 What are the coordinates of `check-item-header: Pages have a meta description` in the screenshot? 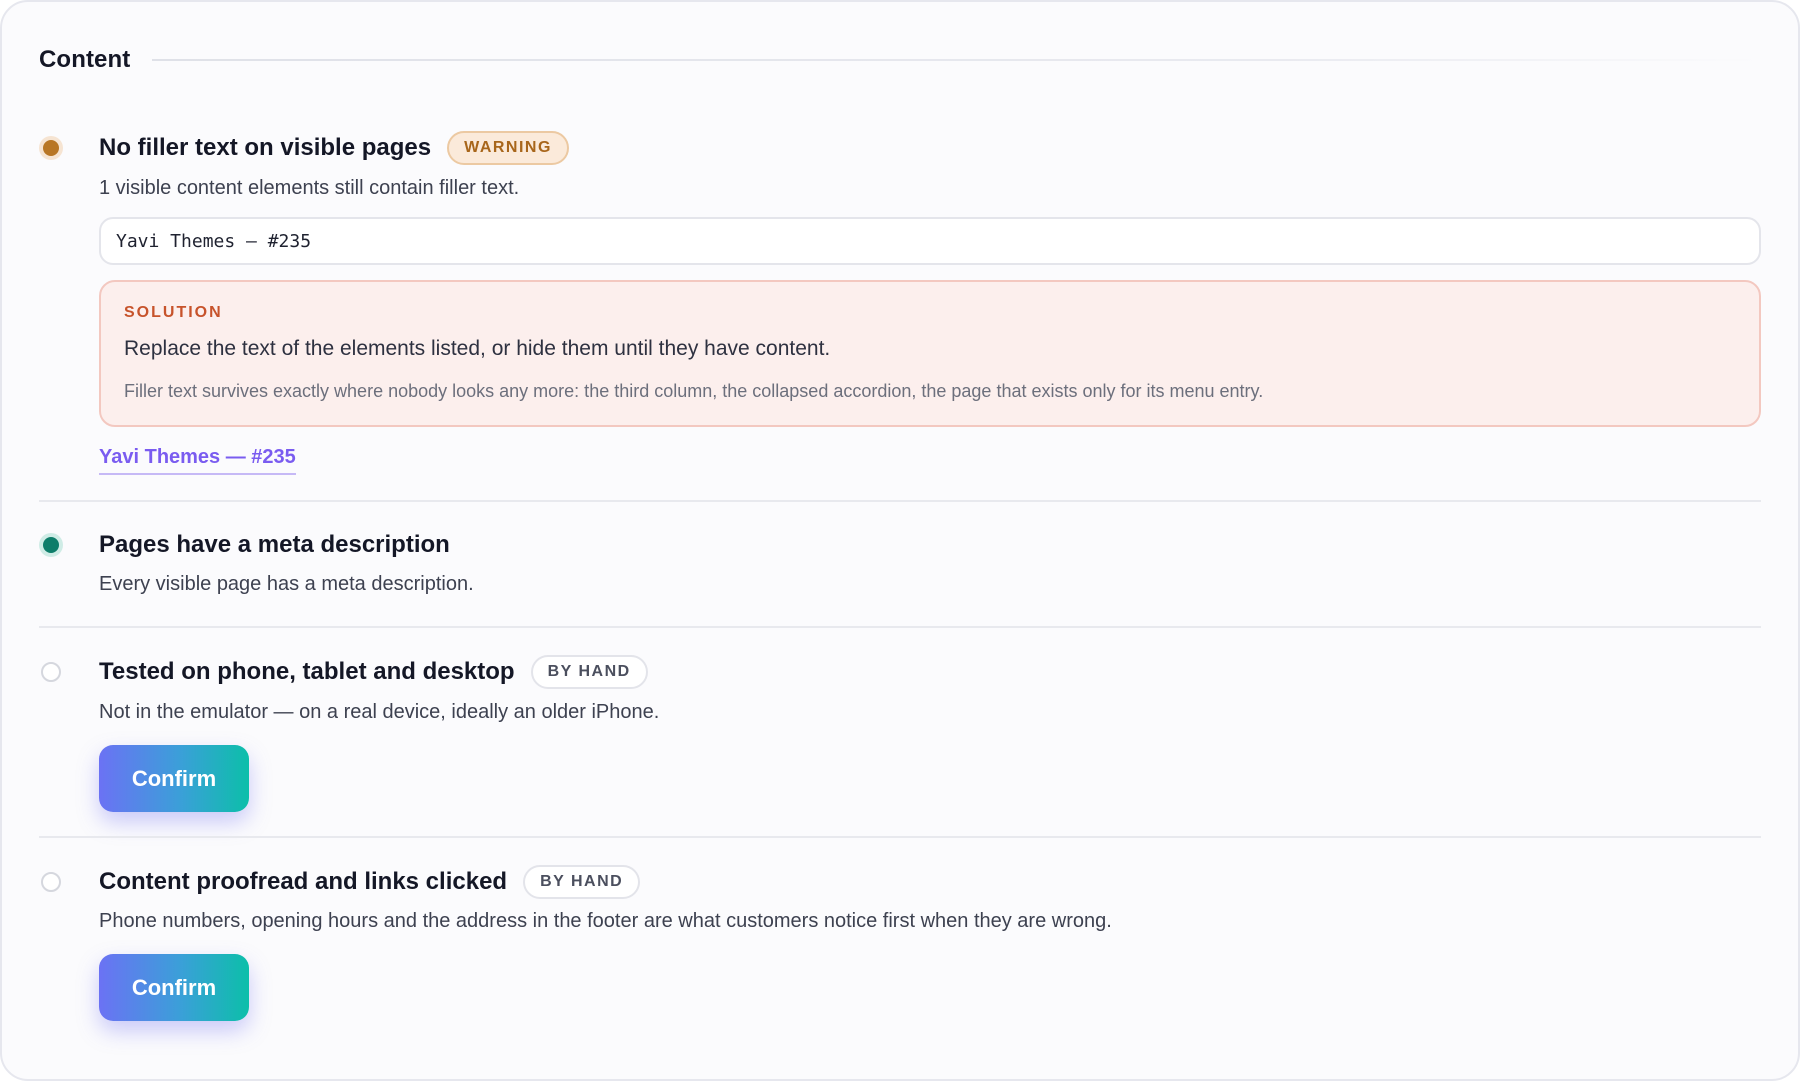 It's located at (274, 545).